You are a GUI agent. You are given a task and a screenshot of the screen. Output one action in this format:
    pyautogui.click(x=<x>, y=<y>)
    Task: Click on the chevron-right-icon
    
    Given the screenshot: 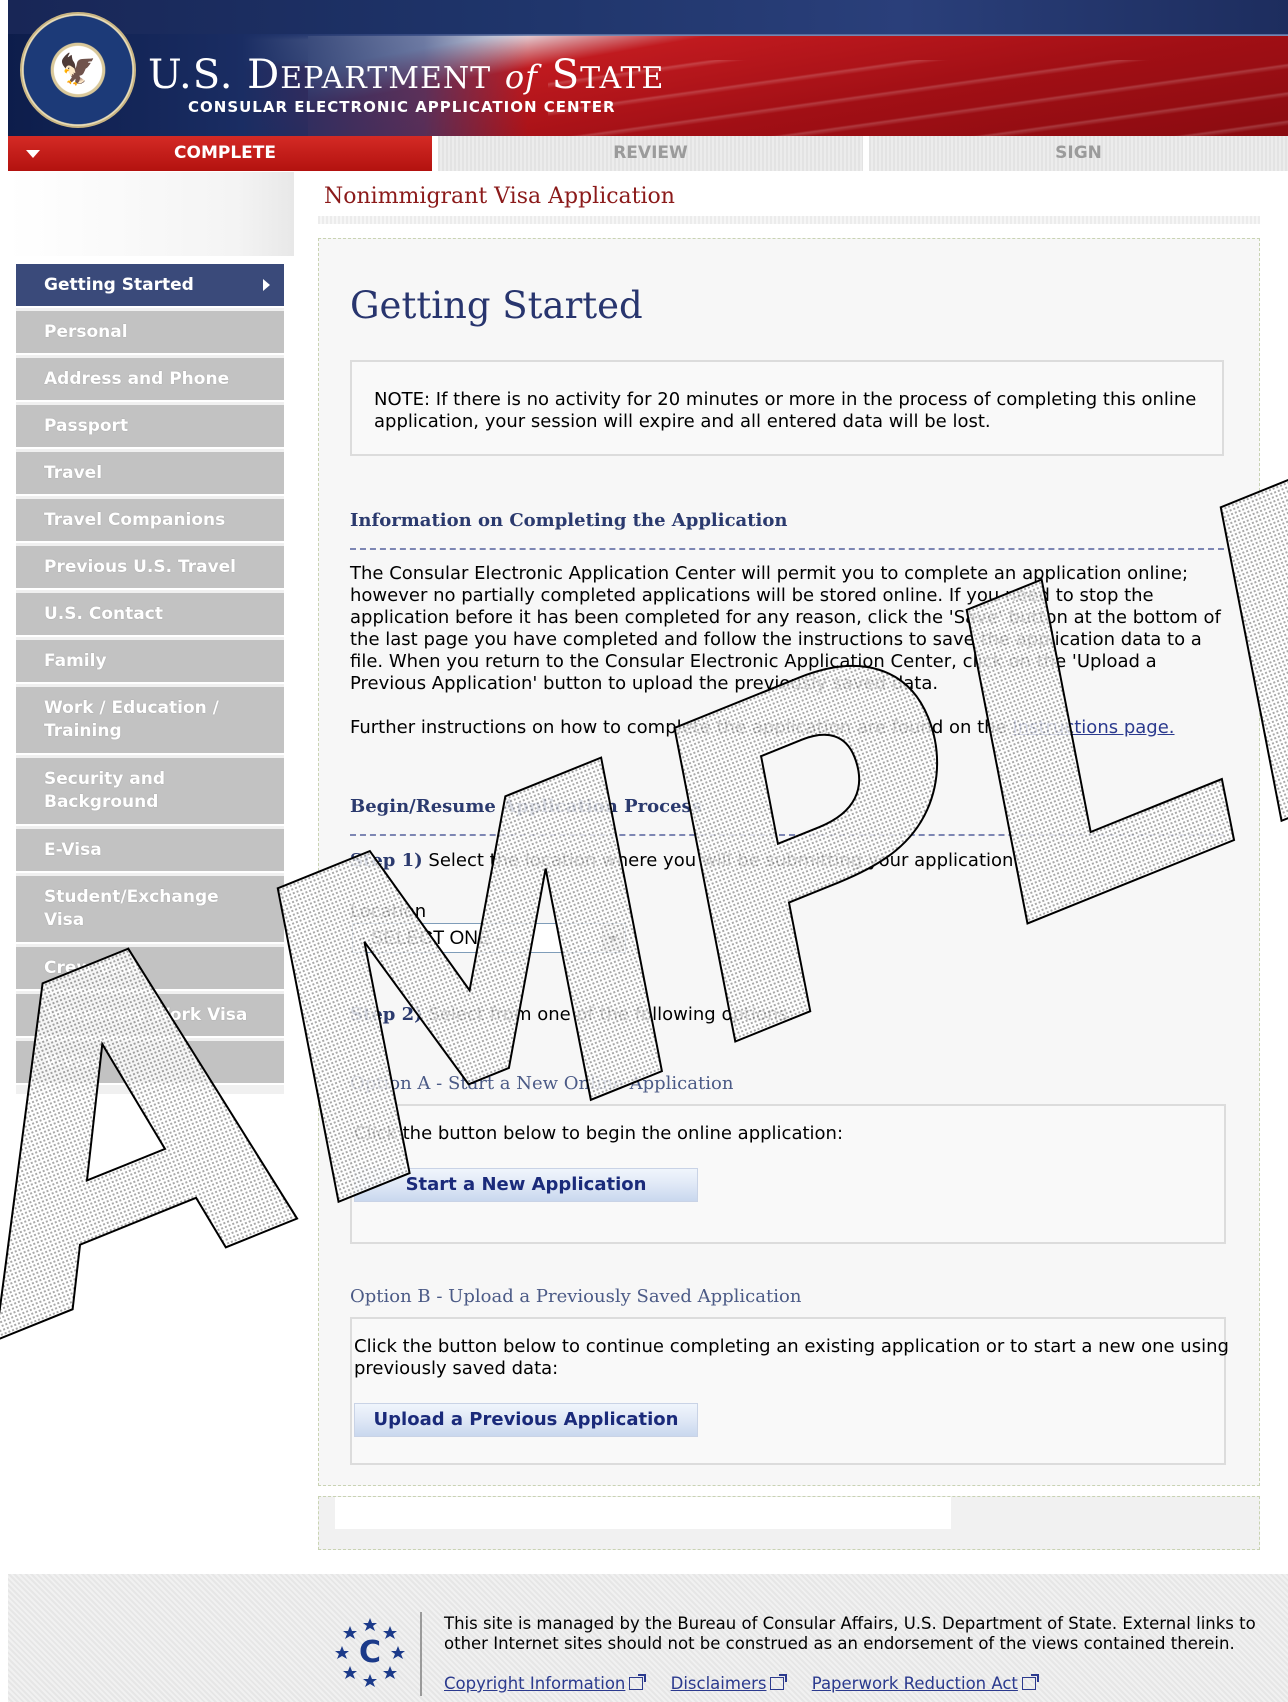 What is the action you would take?
    pyautogui.click(x=266, y=285)
    